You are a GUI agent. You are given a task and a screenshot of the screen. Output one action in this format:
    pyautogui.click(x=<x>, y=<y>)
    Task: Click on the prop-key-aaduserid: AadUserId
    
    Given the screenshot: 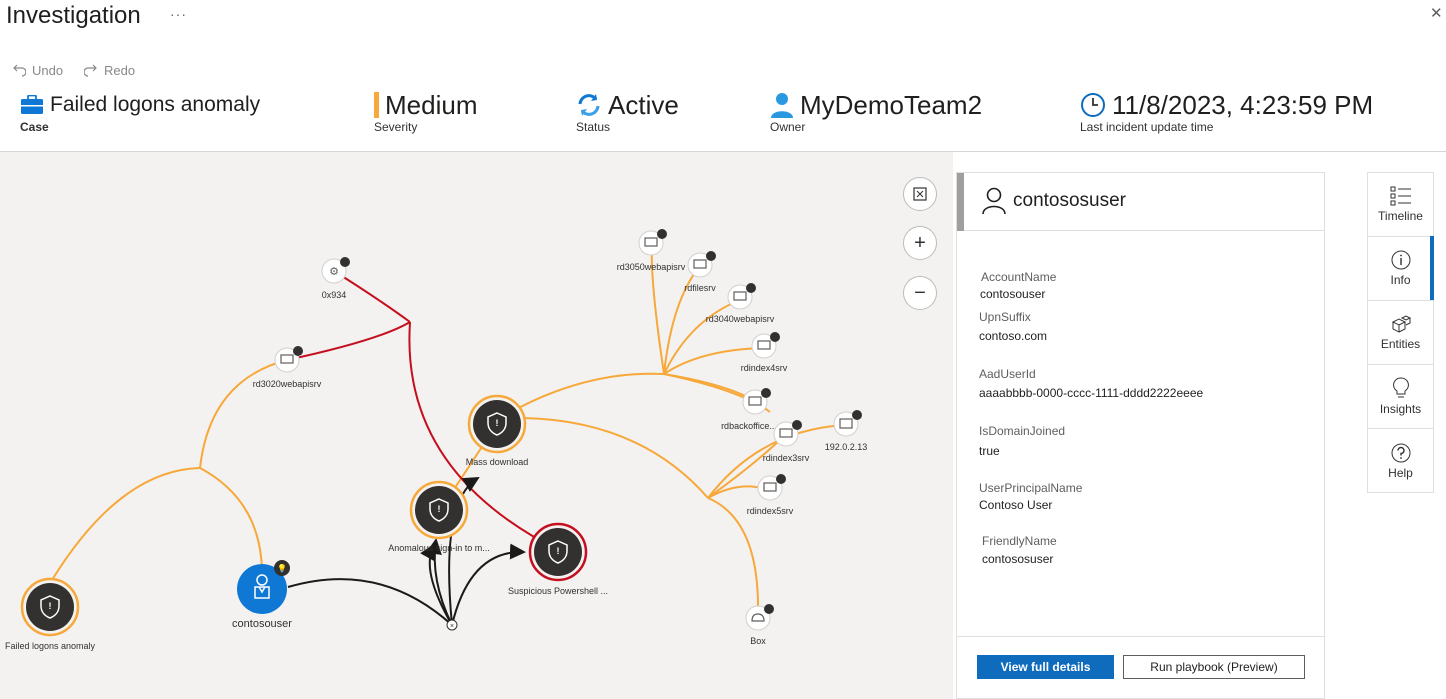 What is the action you would take?
    pyautogui.click(x=1007, y=374)
    